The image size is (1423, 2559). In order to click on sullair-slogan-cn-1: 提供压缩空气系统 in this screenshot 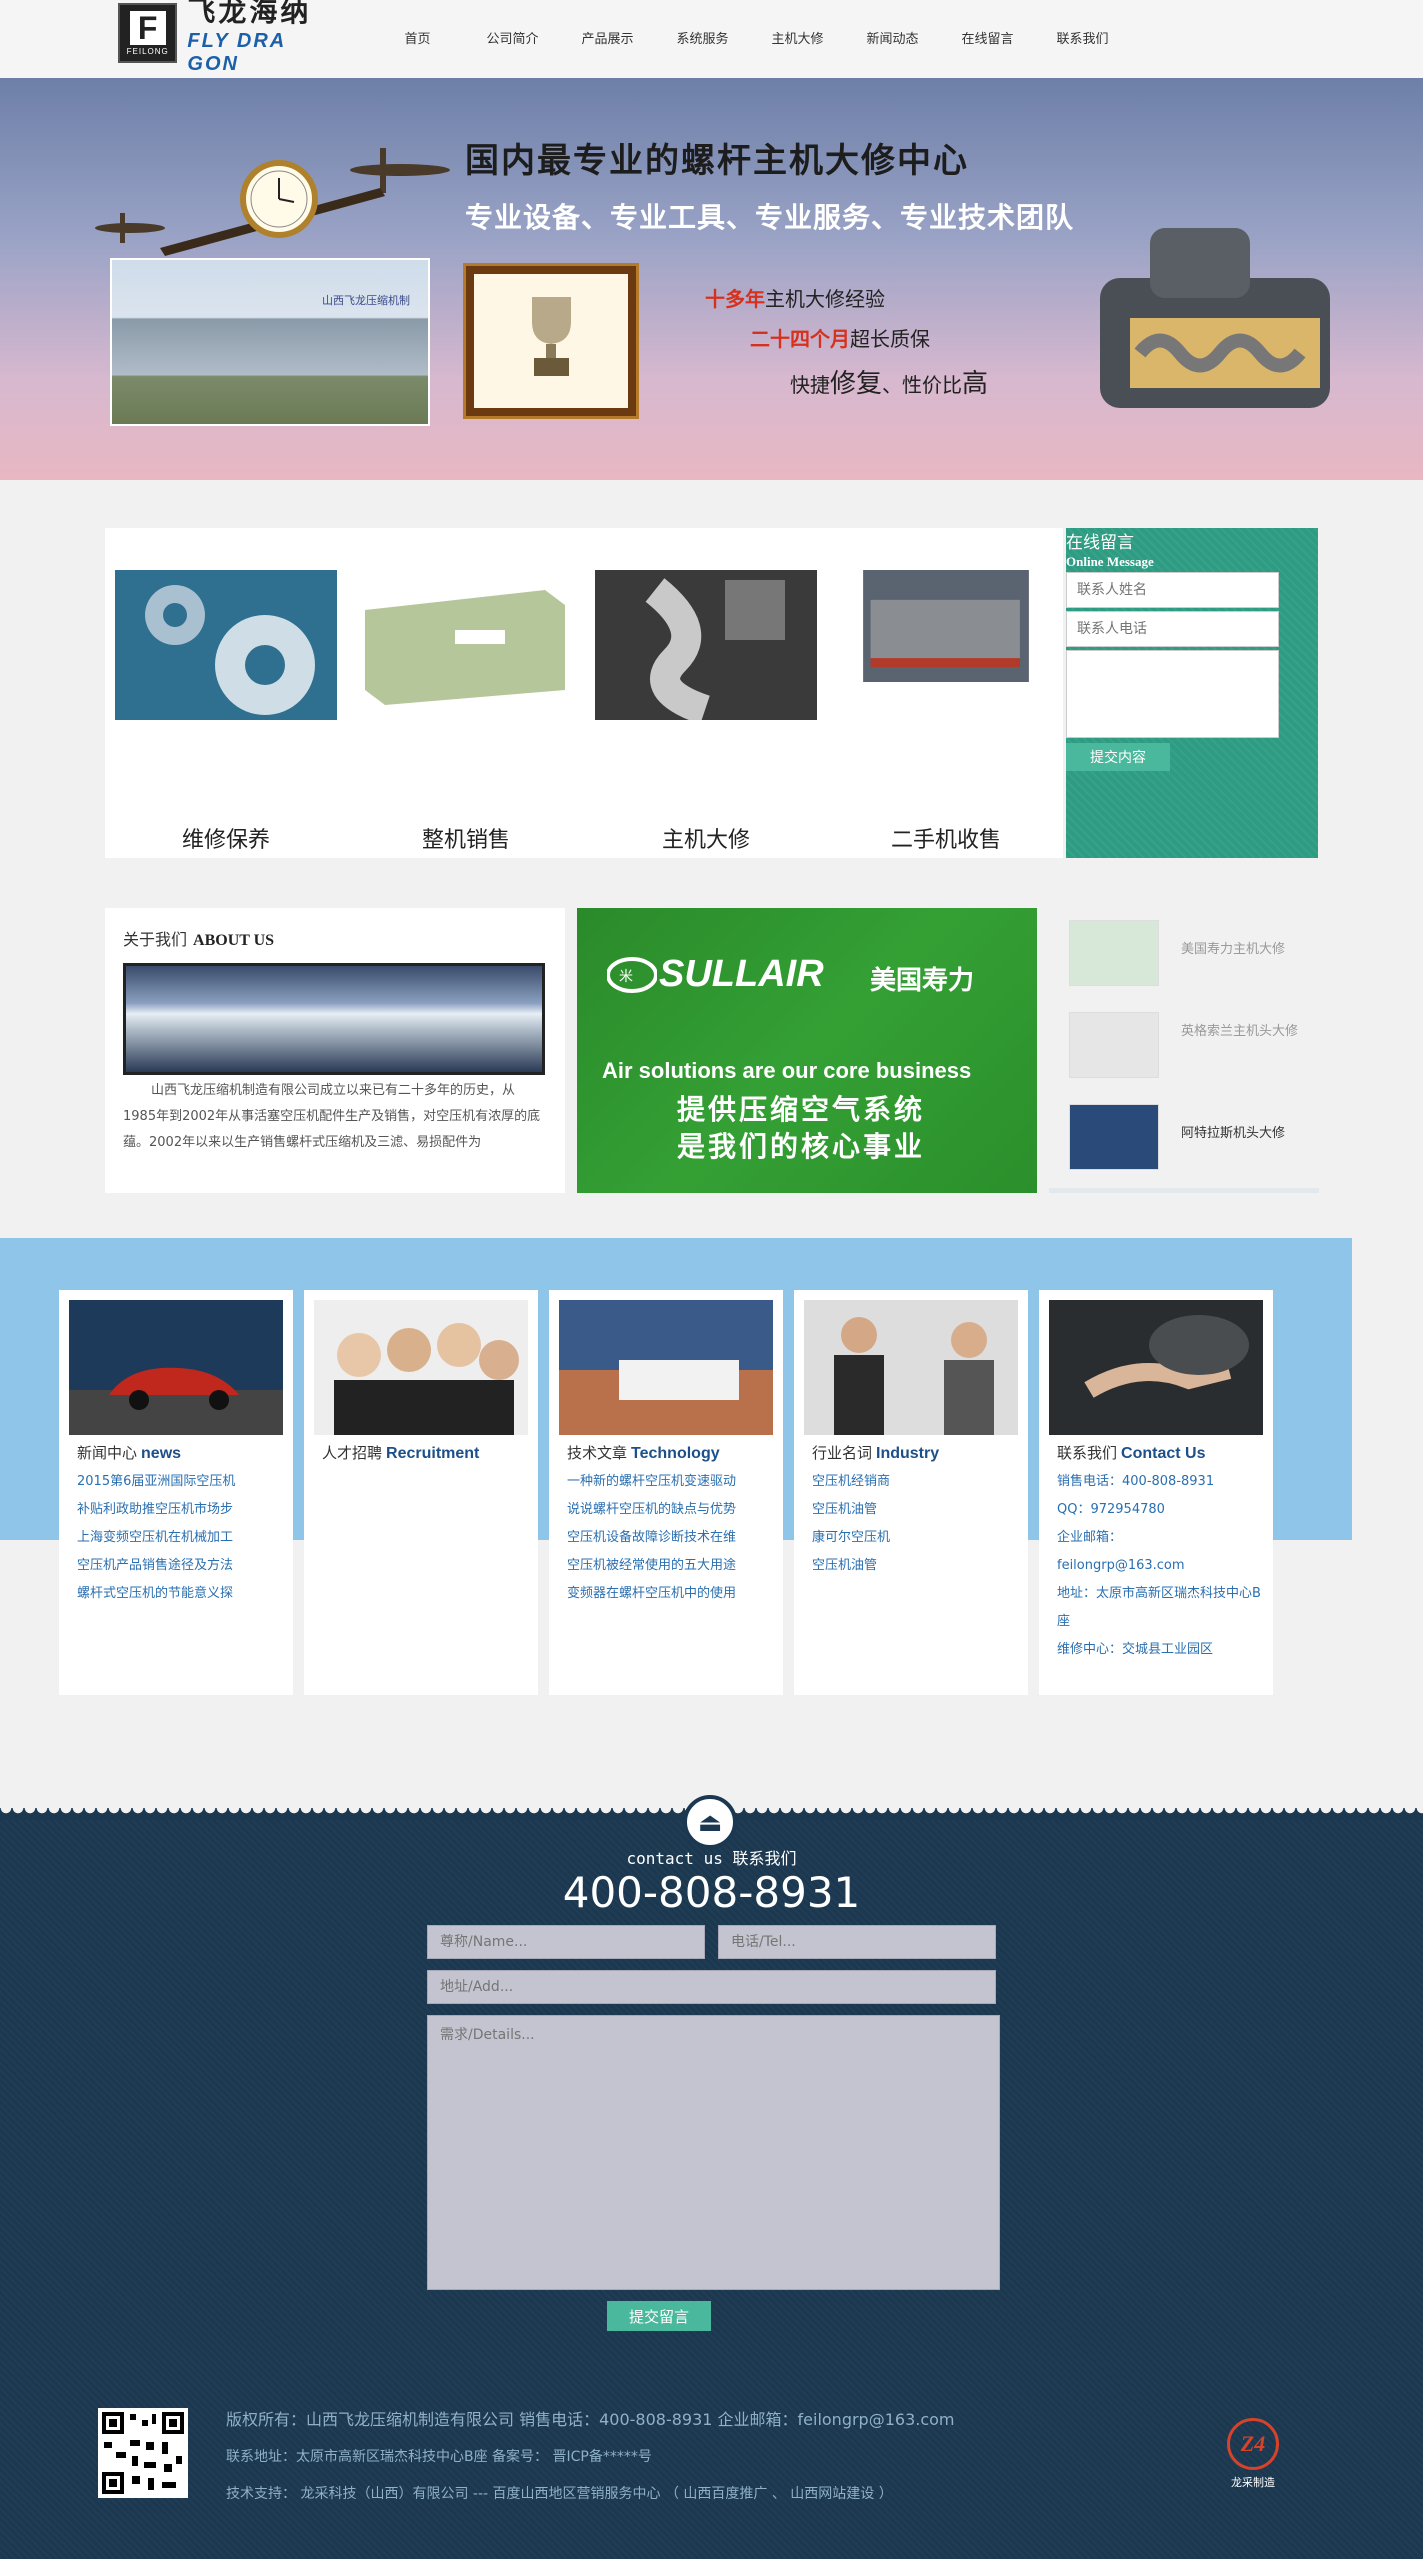, I will do `click(801, 1109)`.